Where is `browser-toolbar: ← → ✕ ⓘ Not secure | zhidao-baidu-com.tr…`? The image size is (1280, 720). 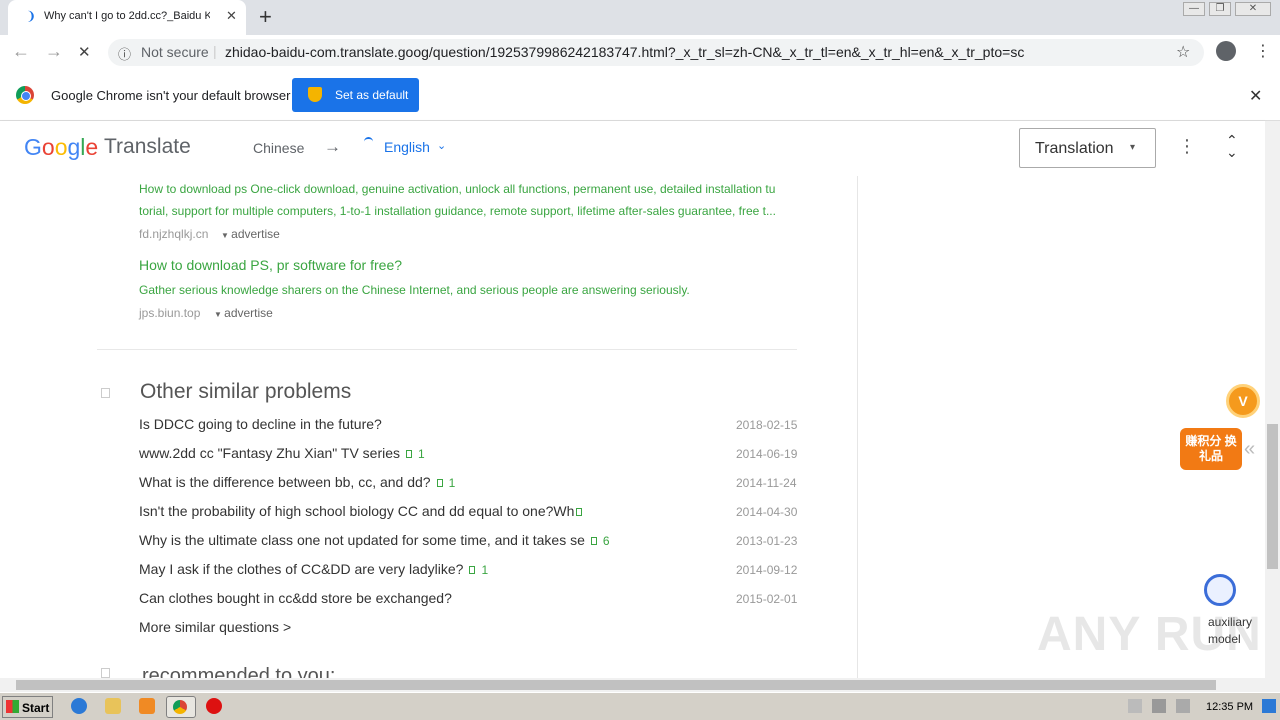 browser-toolbar: ← → ✕ ⓘ Not secure | zhidao-baidu-com.tr… is located at coordinates (640, 52).